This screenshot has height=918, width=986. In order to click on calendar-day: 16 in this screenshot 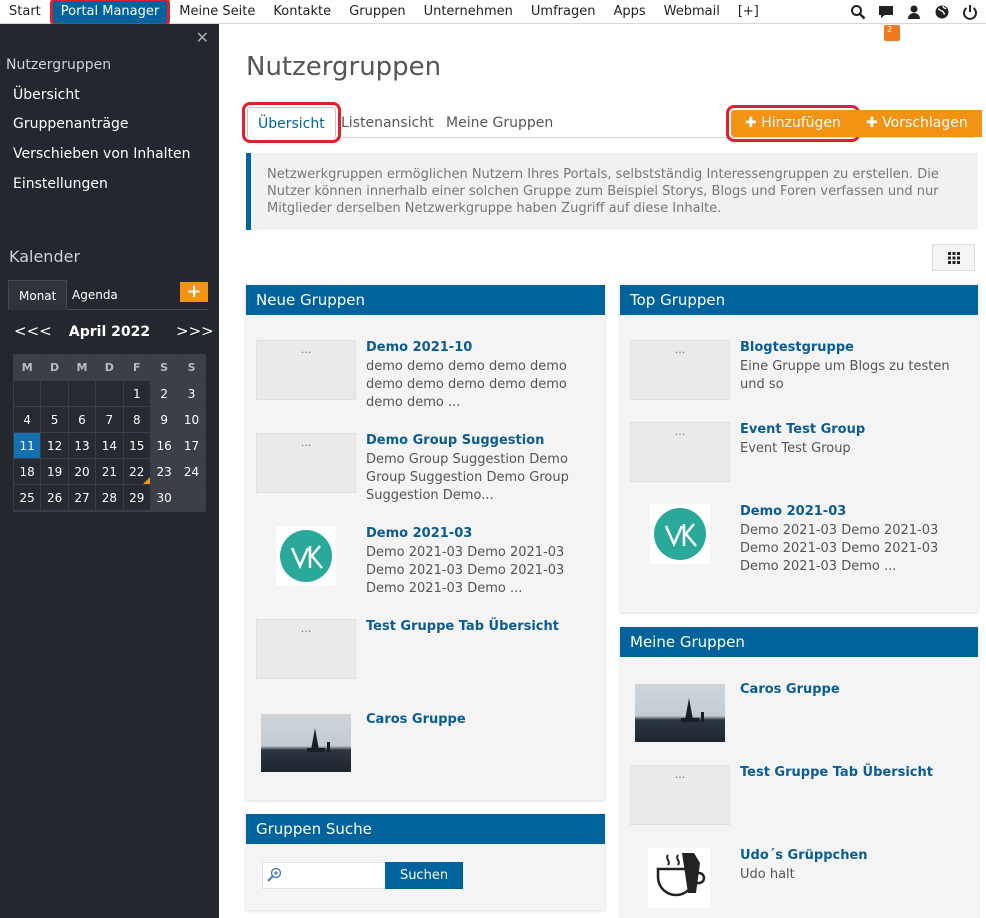, I will do `click(164, 446)`.